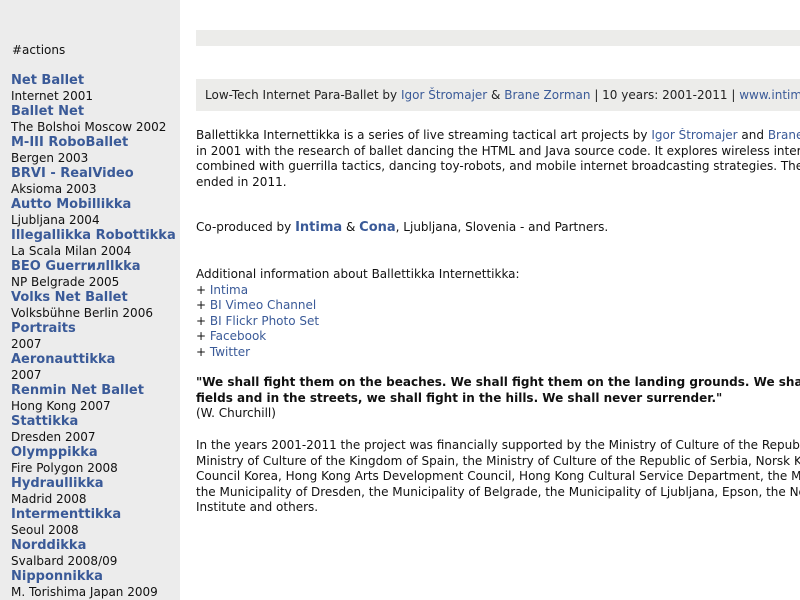 The image size is (800, 600). What do you see at coordinates (318, 227) in the screenshot?
I see `intima-link: Intima` at bounding box center [318, 227].